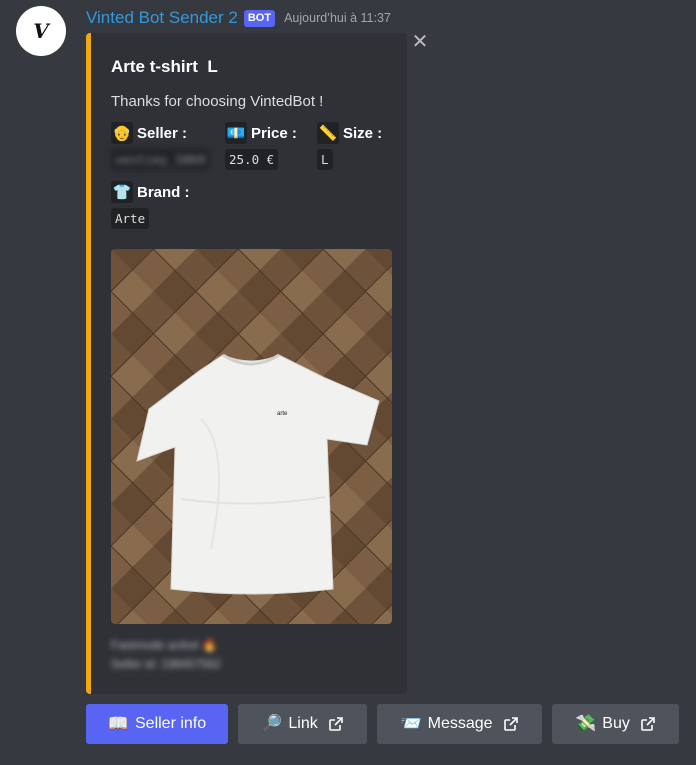 This screenshot has height=765, width=696. What do you see at coordinates (325, 159) in the screenshot?
I see `field-size-value: L` at bounding box center [325, 159].